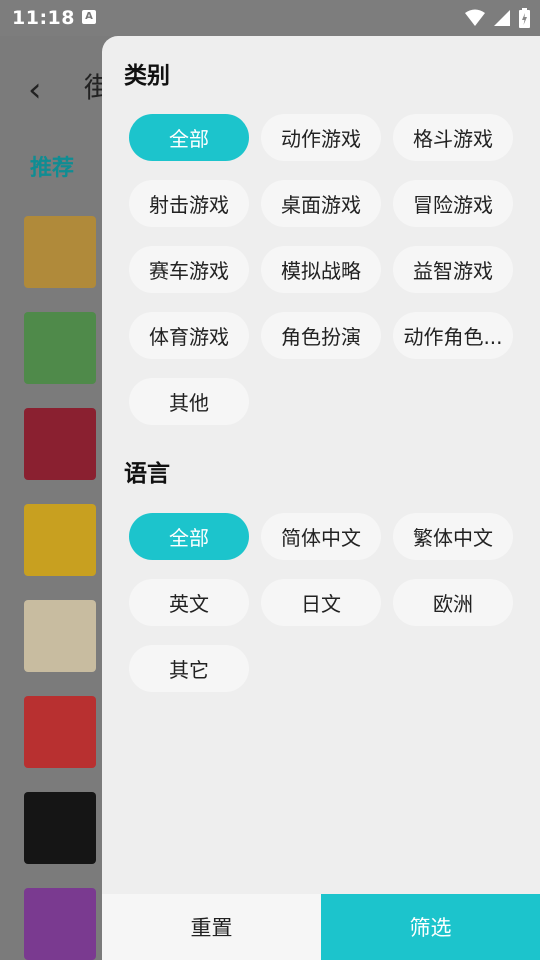 The image size is (540, 960). What do you see at coordinates (453, 203) in the screenshot?
I see `category-chip: 冒险游戏` at bounding box center [453, 203].